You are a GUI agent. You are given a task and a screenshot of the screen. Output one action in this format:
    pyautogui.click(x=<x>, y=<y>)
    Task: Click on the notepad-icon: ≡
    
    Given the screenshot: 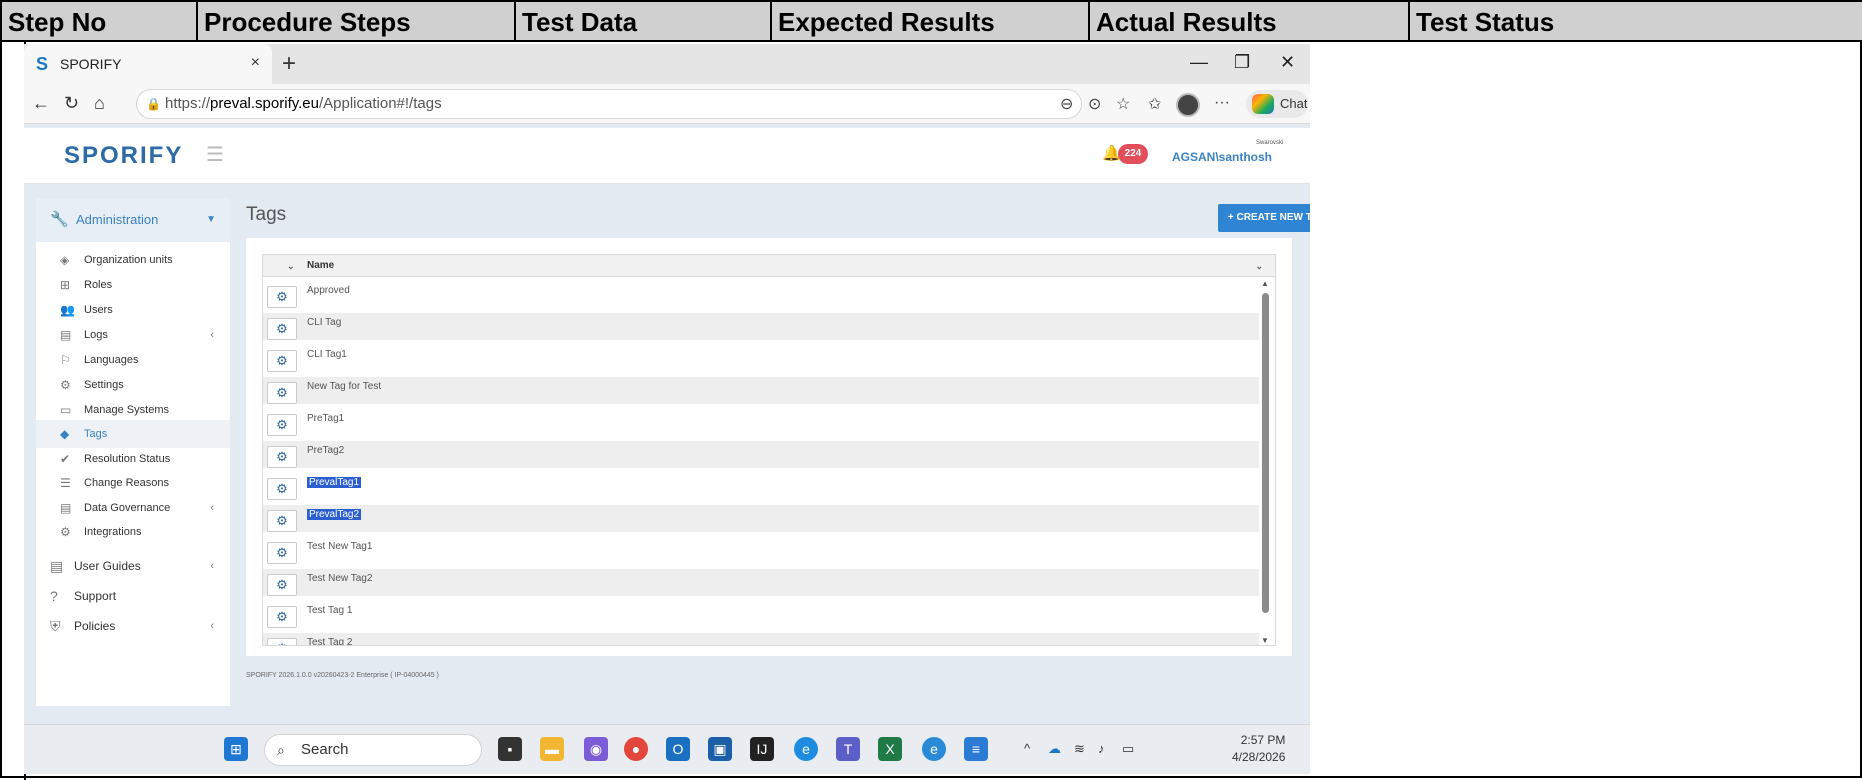 What is the action you would take?
    pyautogui.click(x=976, y=749)
    